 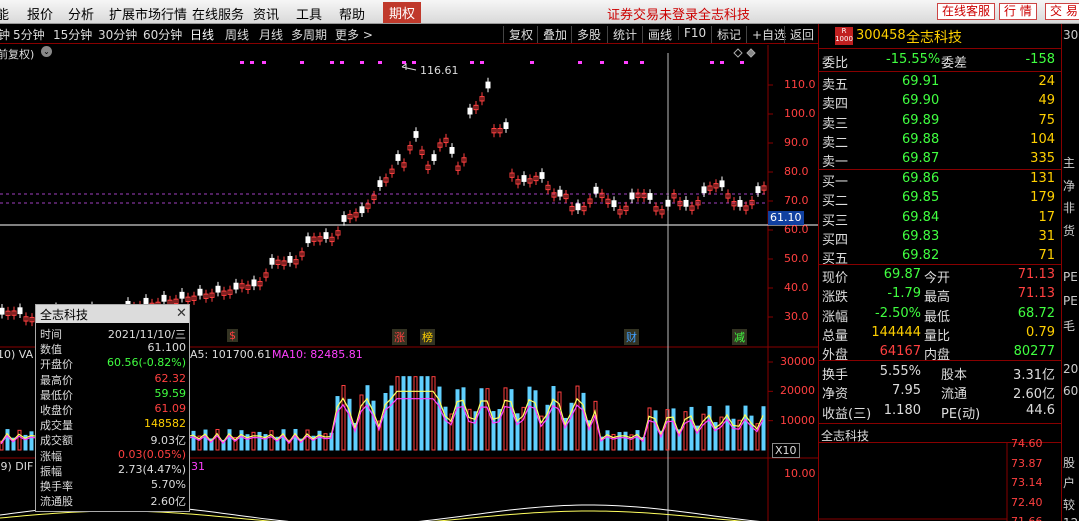 I want to click on quote-button: 行 情, so click(x=1018, y=11).